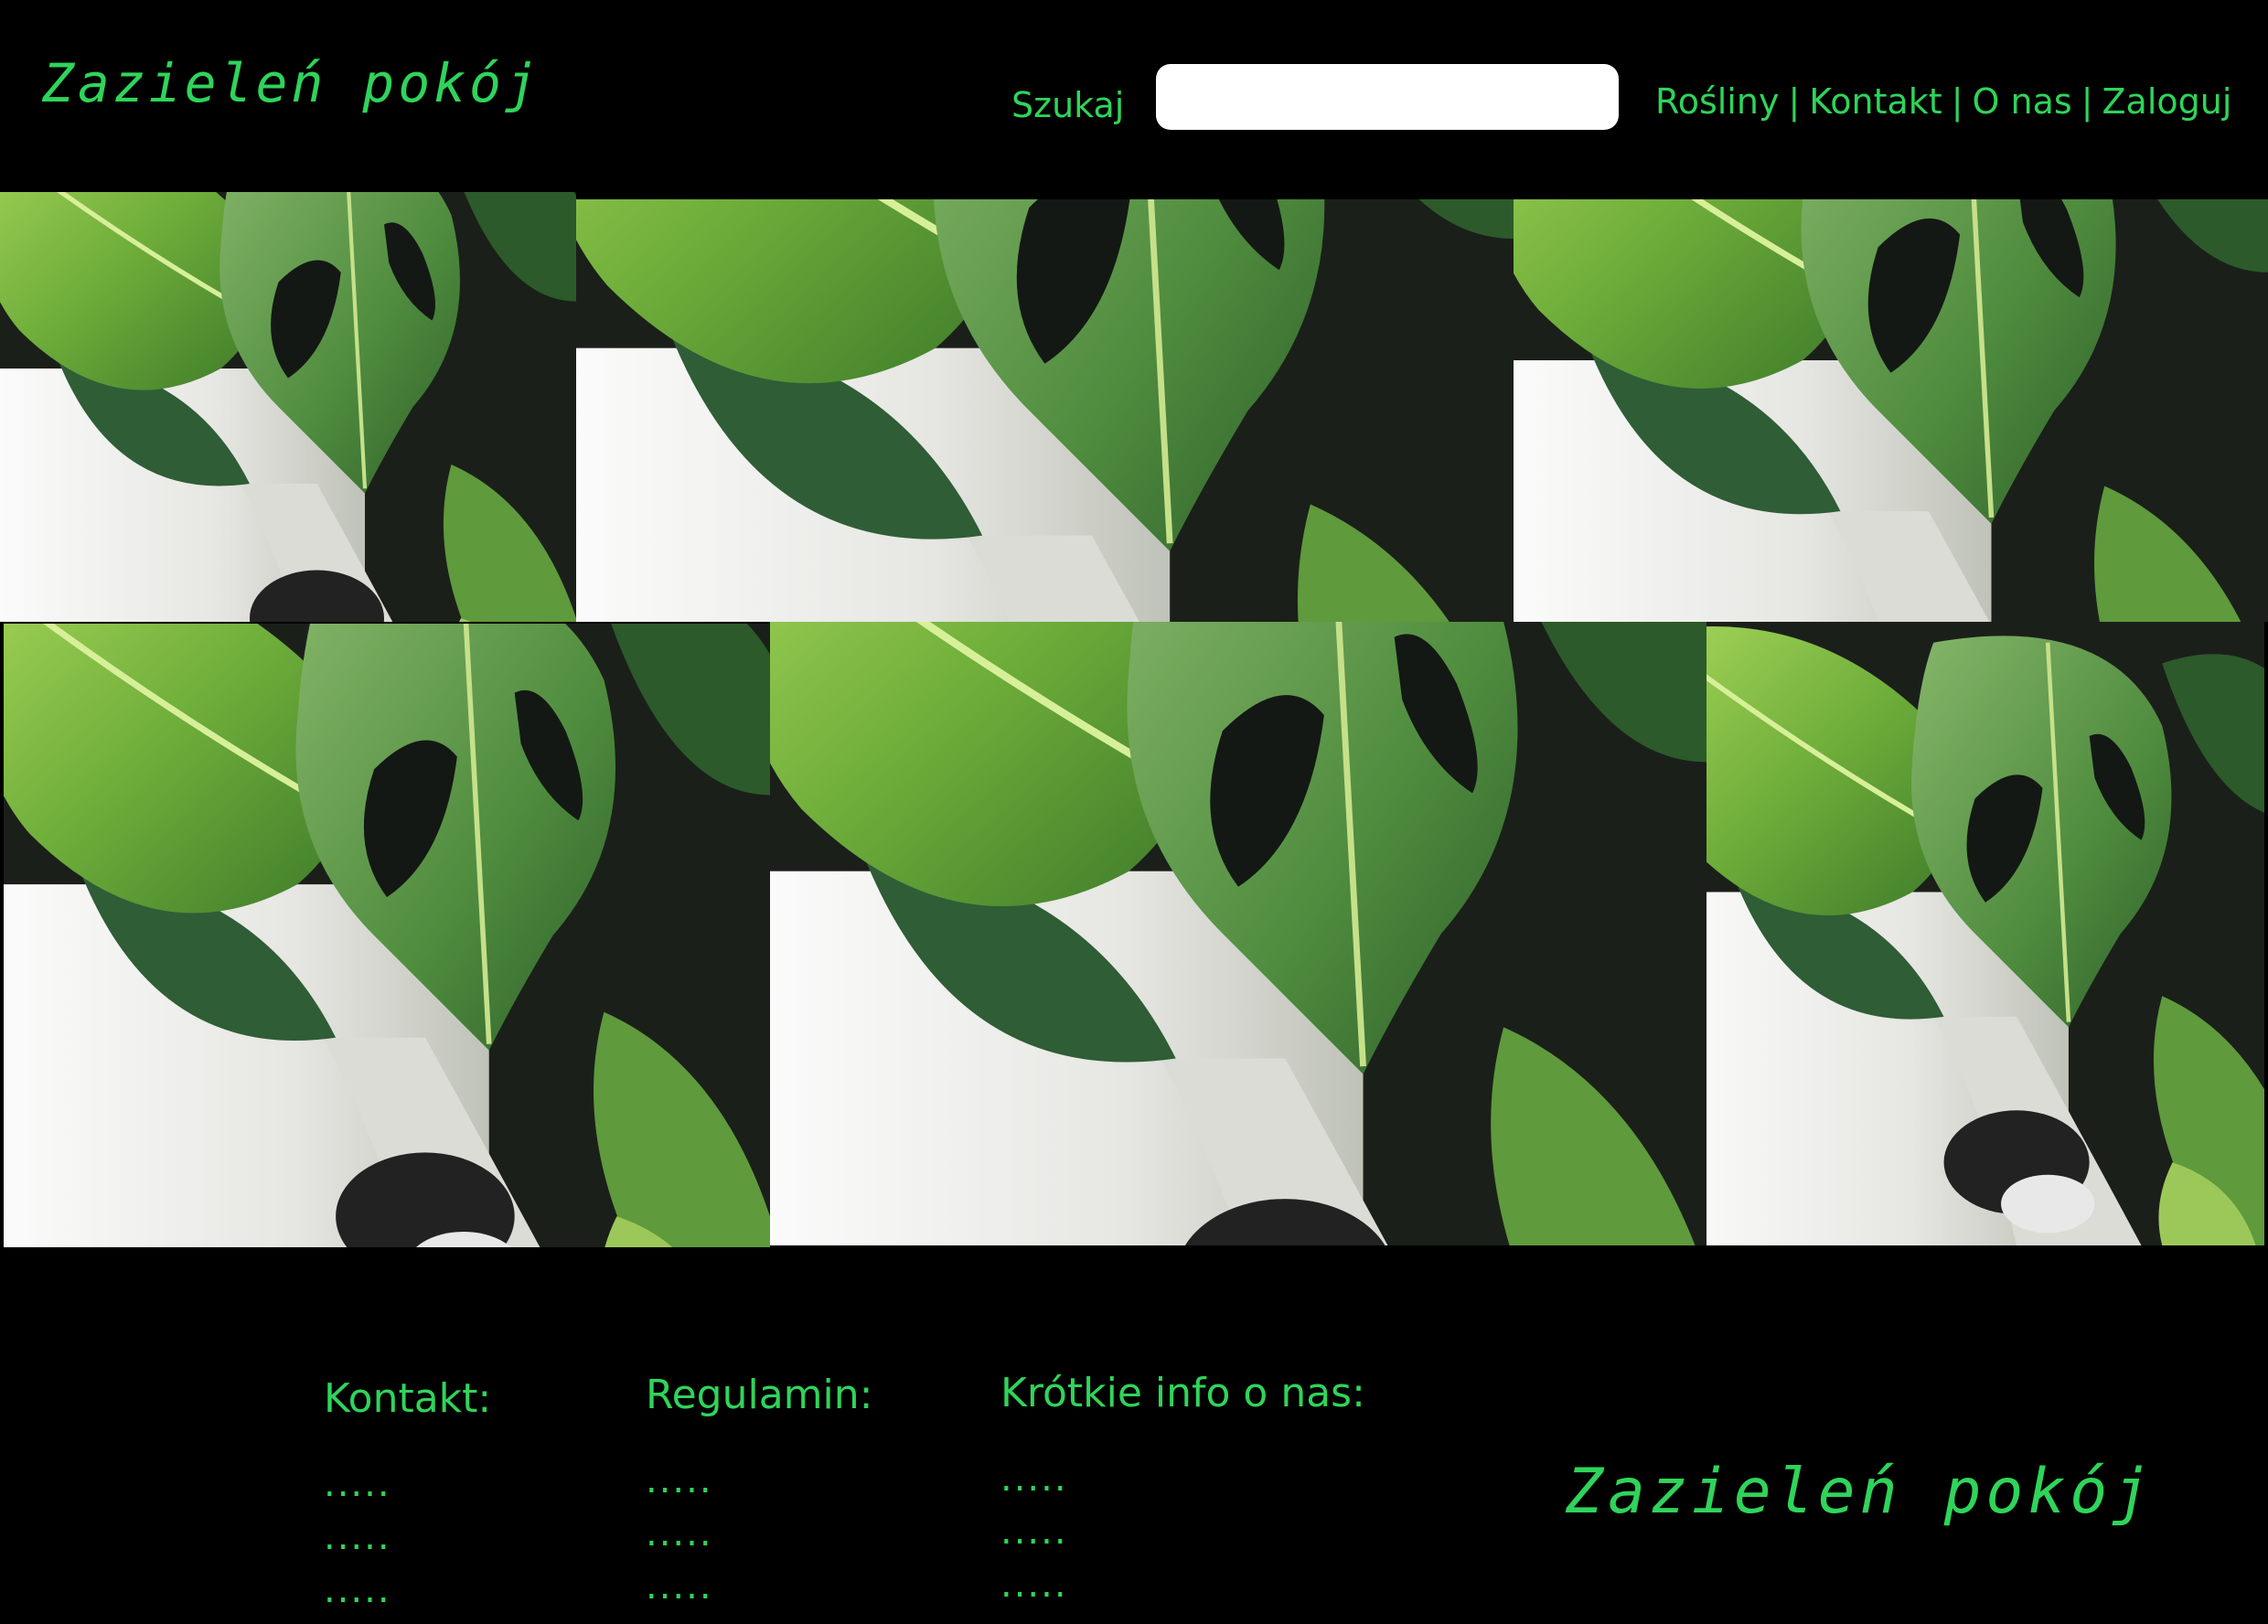  What do you see at coordinates (2022, 101) in the screenshot?
I see `nav-link-o-nas: O nas` at bounding box center [2022, 101].